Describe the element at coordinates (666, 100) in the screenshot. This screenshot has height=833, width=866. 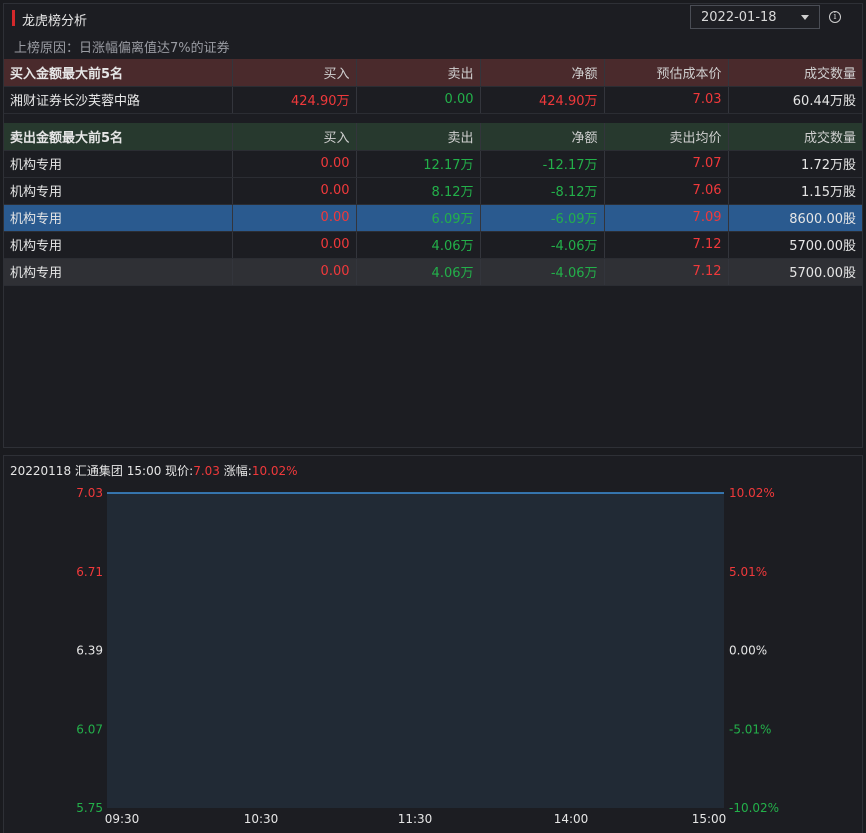
I see `cost-price: 7.03` at that location.